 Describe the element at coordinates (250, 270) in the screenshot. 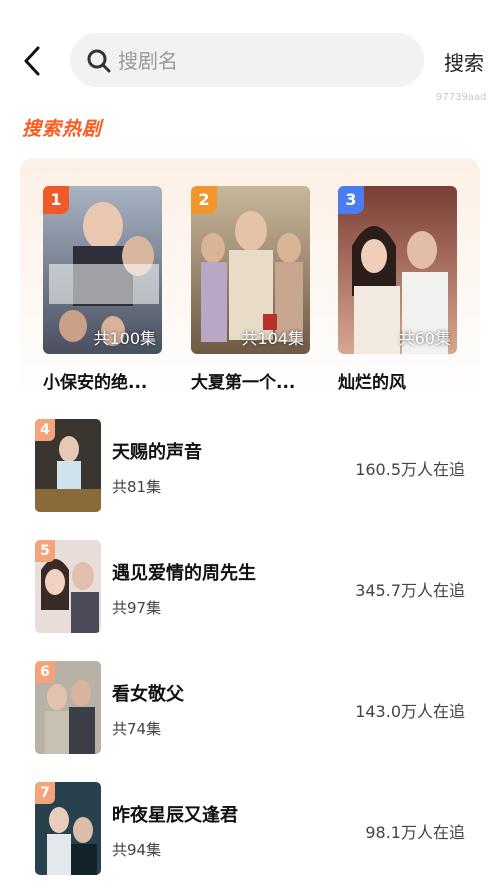

I see `drama-cover: 2 共104集` at that location.